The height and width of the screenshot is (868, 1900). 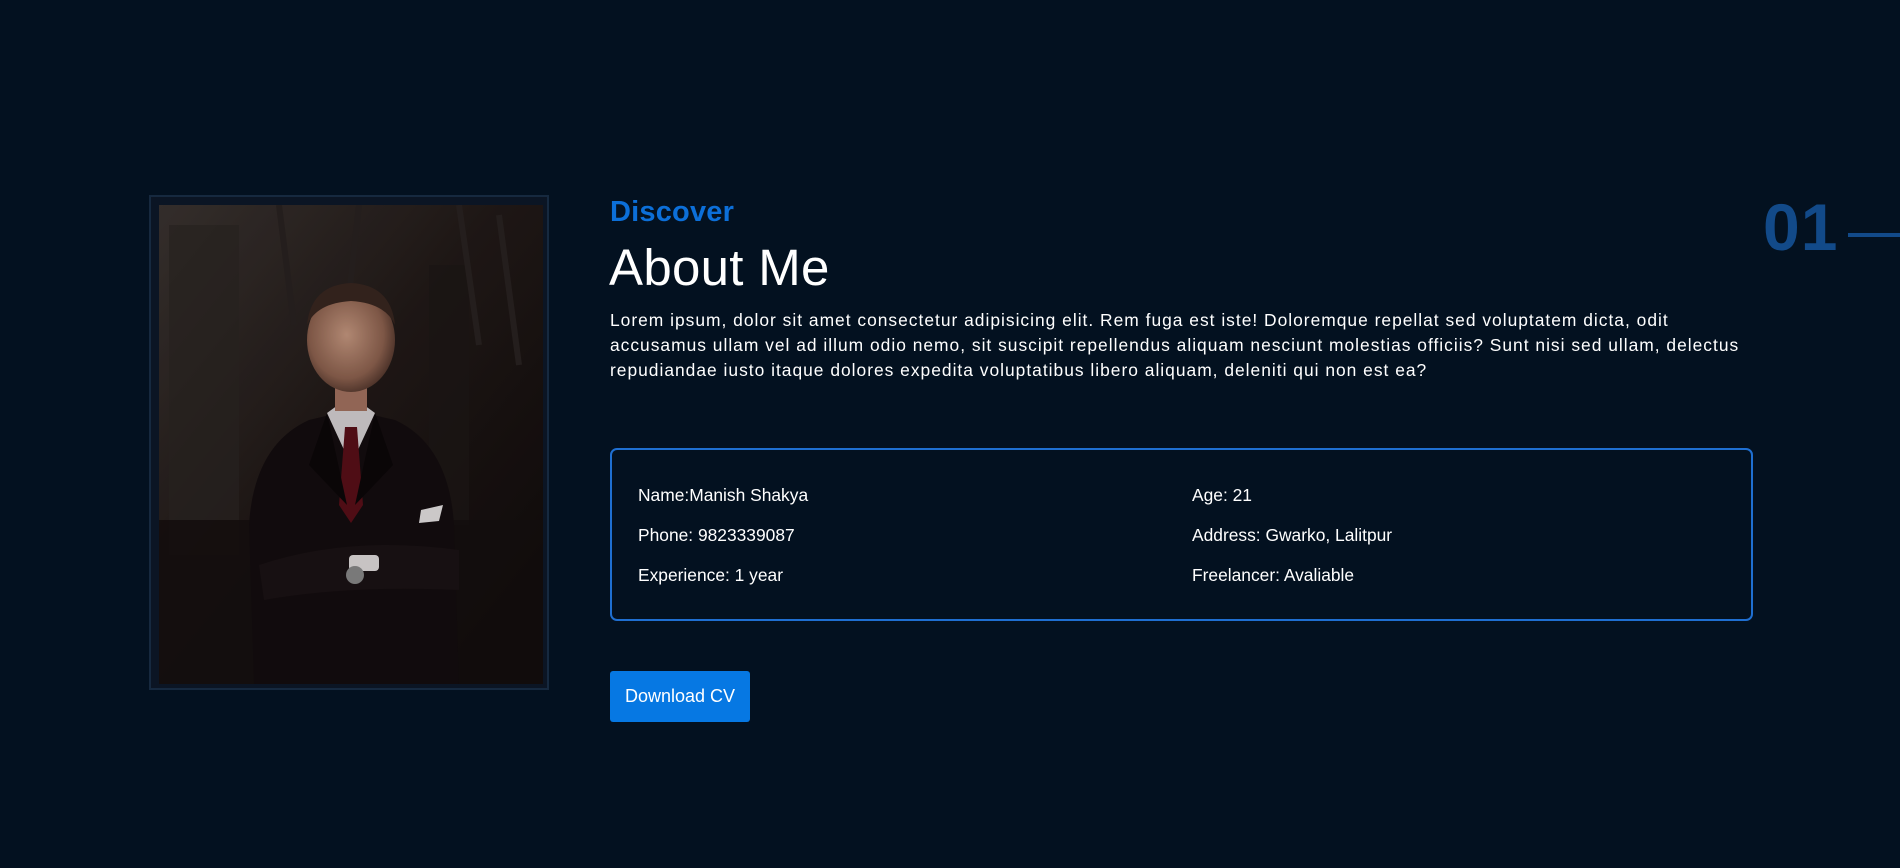 What do you see at coordinates (1273, 575) in the screenshot?
I see `info-freelancer: Freelancer: Avaliable` at bounding box center [1273, 575].